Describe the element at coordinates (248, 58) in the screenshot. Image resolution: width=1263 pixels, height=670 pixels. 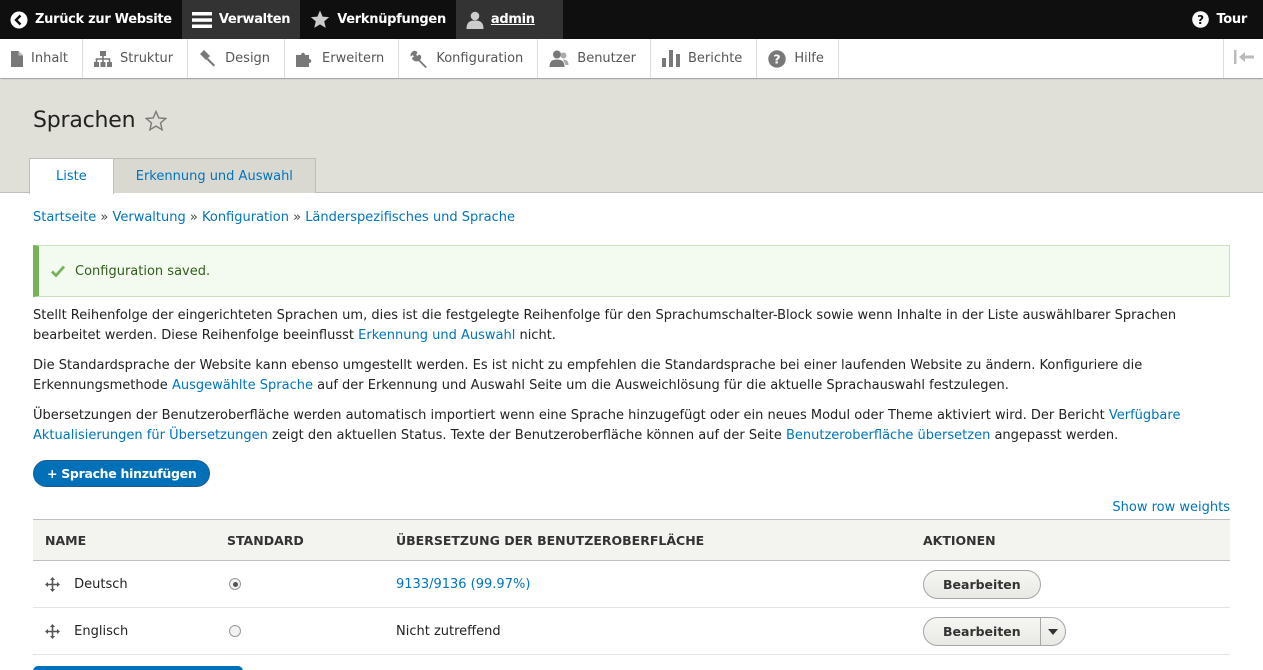
I see `tray-item-label: Design` at that location.